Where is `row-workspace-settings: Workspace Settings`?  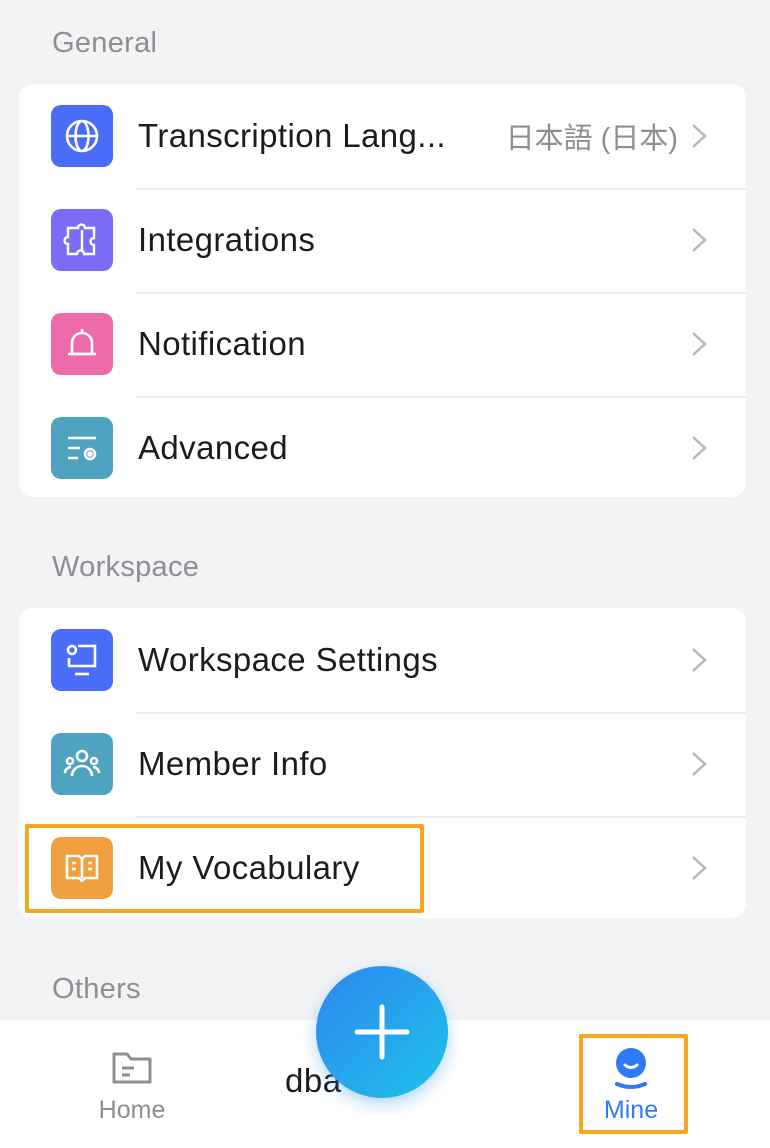 row-workspace-settings: Workspace Settings is located at coordinates (382, 660).